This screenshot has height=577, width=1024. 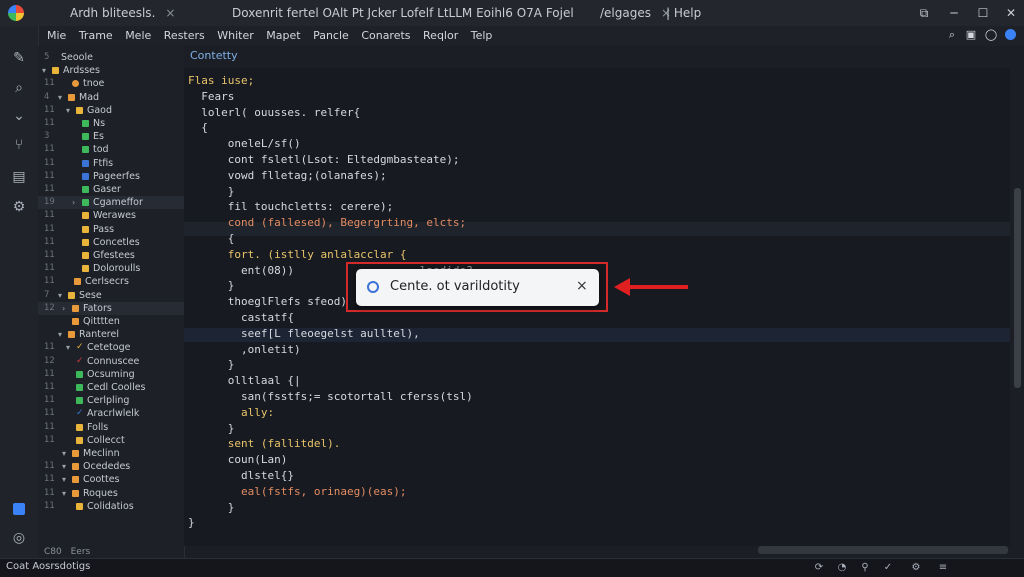 I want to click on close-window-button: ✕, so click(x=1011, y=13).